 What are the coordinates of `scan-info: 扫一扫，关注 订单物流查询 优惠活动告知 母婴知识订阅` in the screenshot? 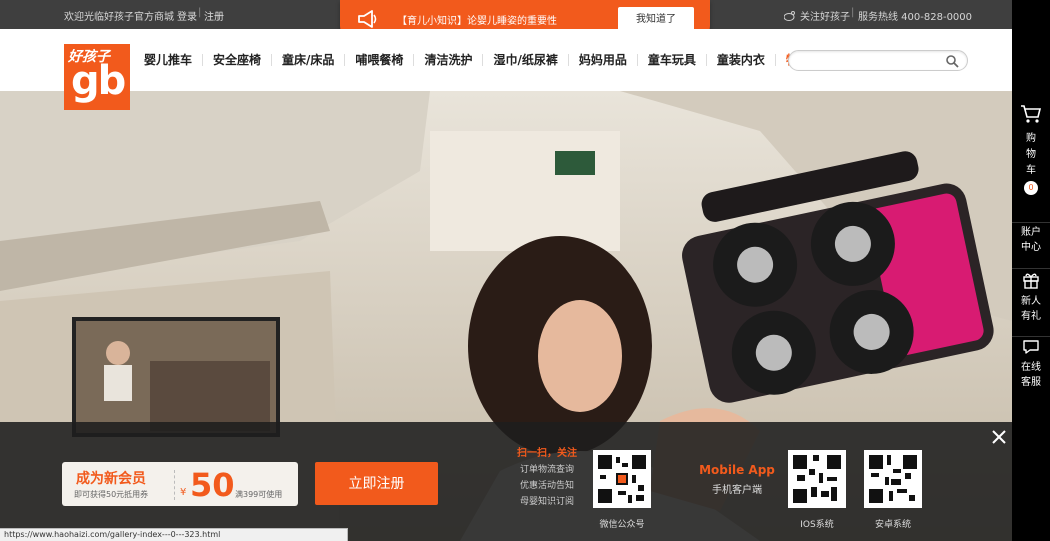 It's located at (547, 478).